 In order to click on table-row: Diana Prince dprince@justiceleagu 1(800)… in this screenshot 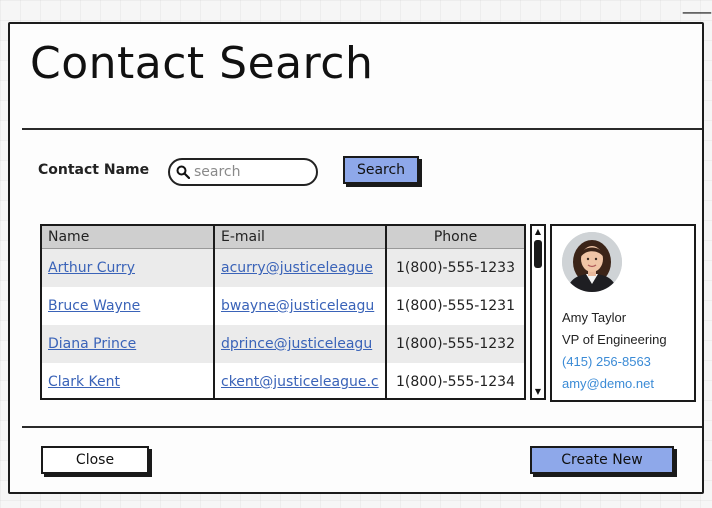, I will do `click(283, 344)`.